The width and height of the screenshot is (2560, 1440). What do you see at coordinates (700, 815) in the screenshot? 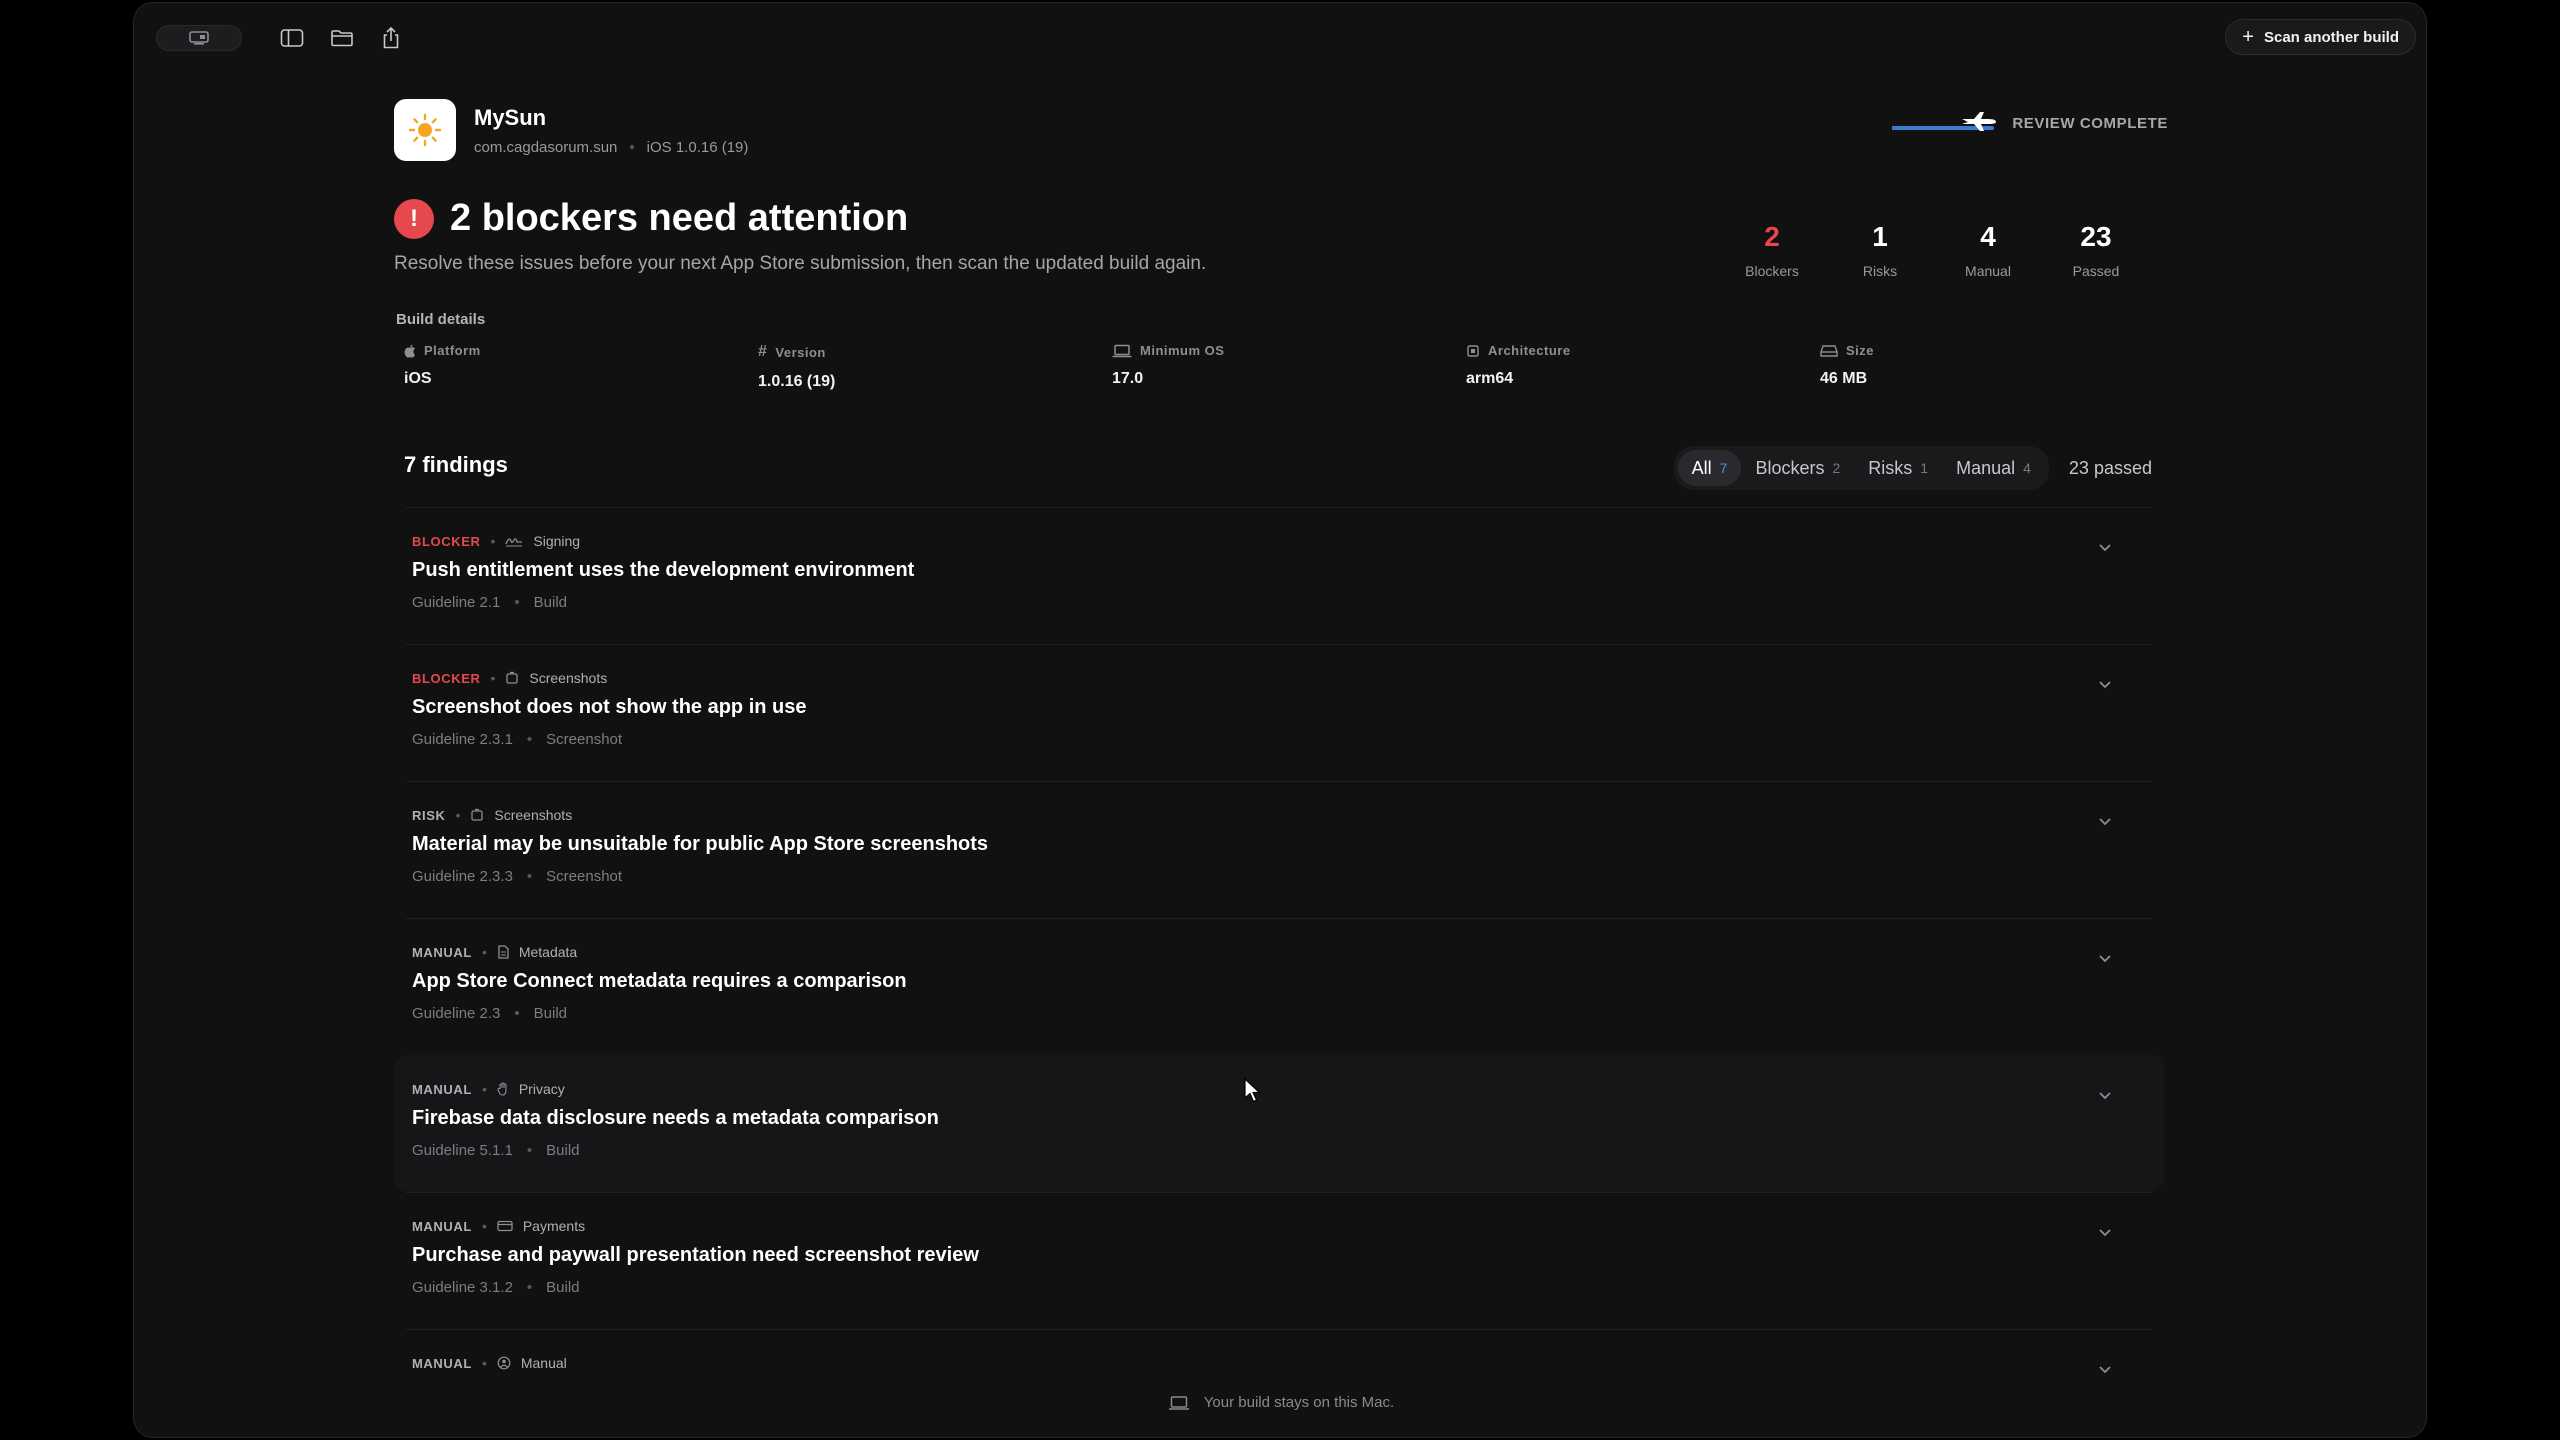
I see `finding-meta: RISK • Screenshots` at bounding box center [700, 815].